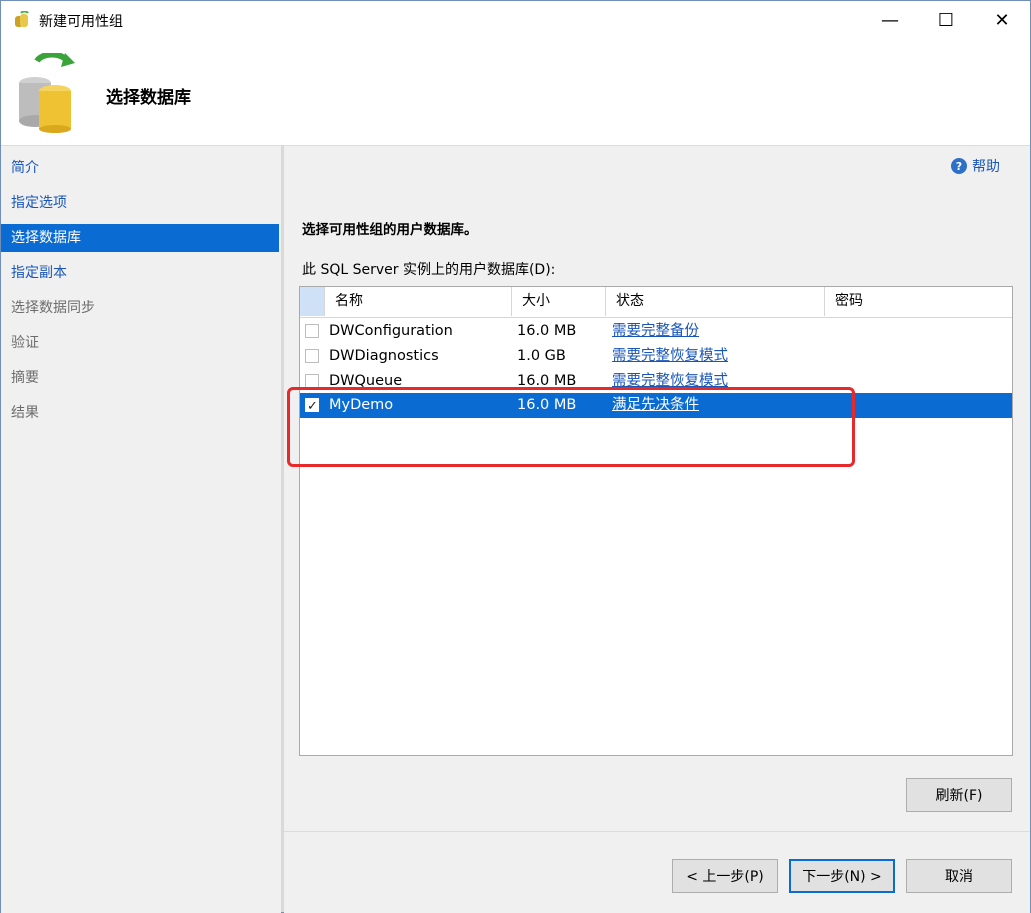 The width and height of the screenshot is (1031, 913). I want to click on table-row: DWQueue 16.0 MB 需要完整恢复模式, so click(656, 381).